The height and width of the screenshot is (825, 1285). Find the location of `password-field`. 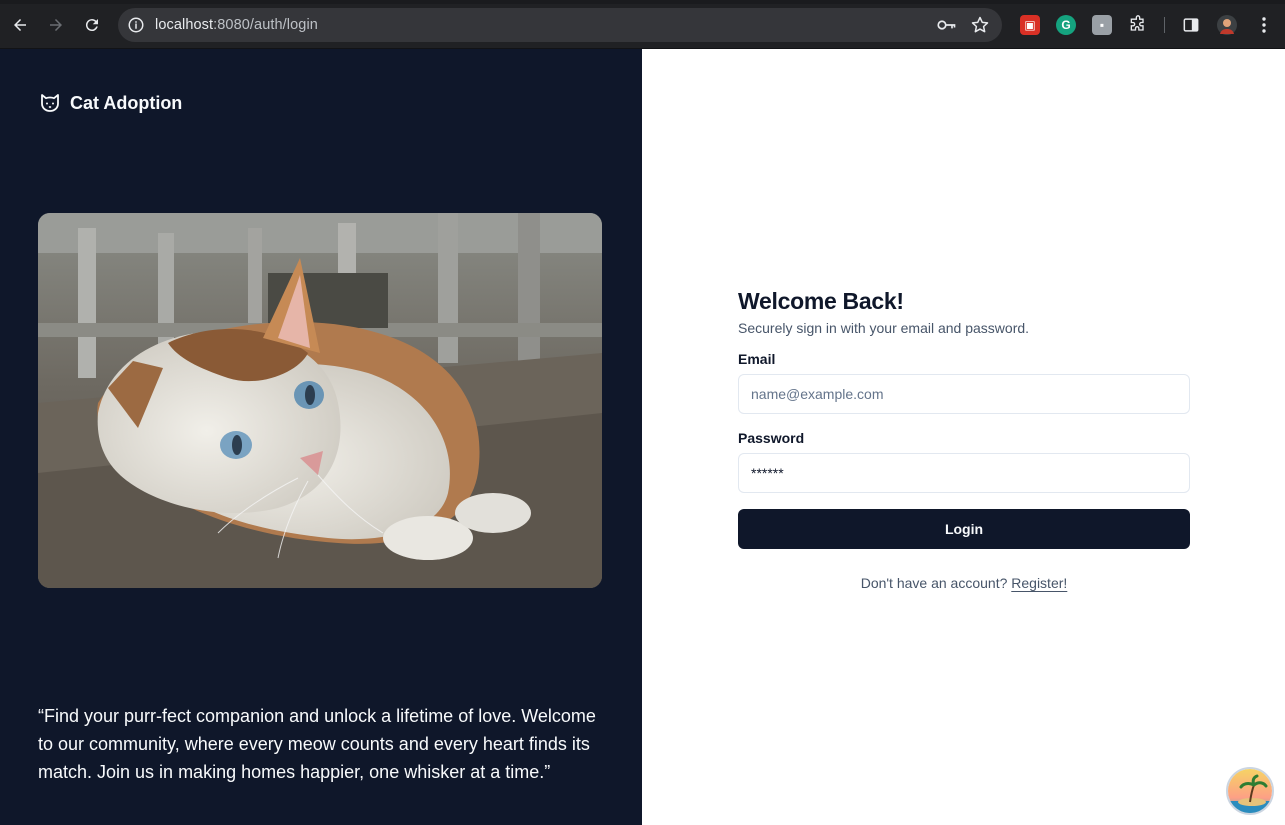

password-field is located at coordinates (964, 473).